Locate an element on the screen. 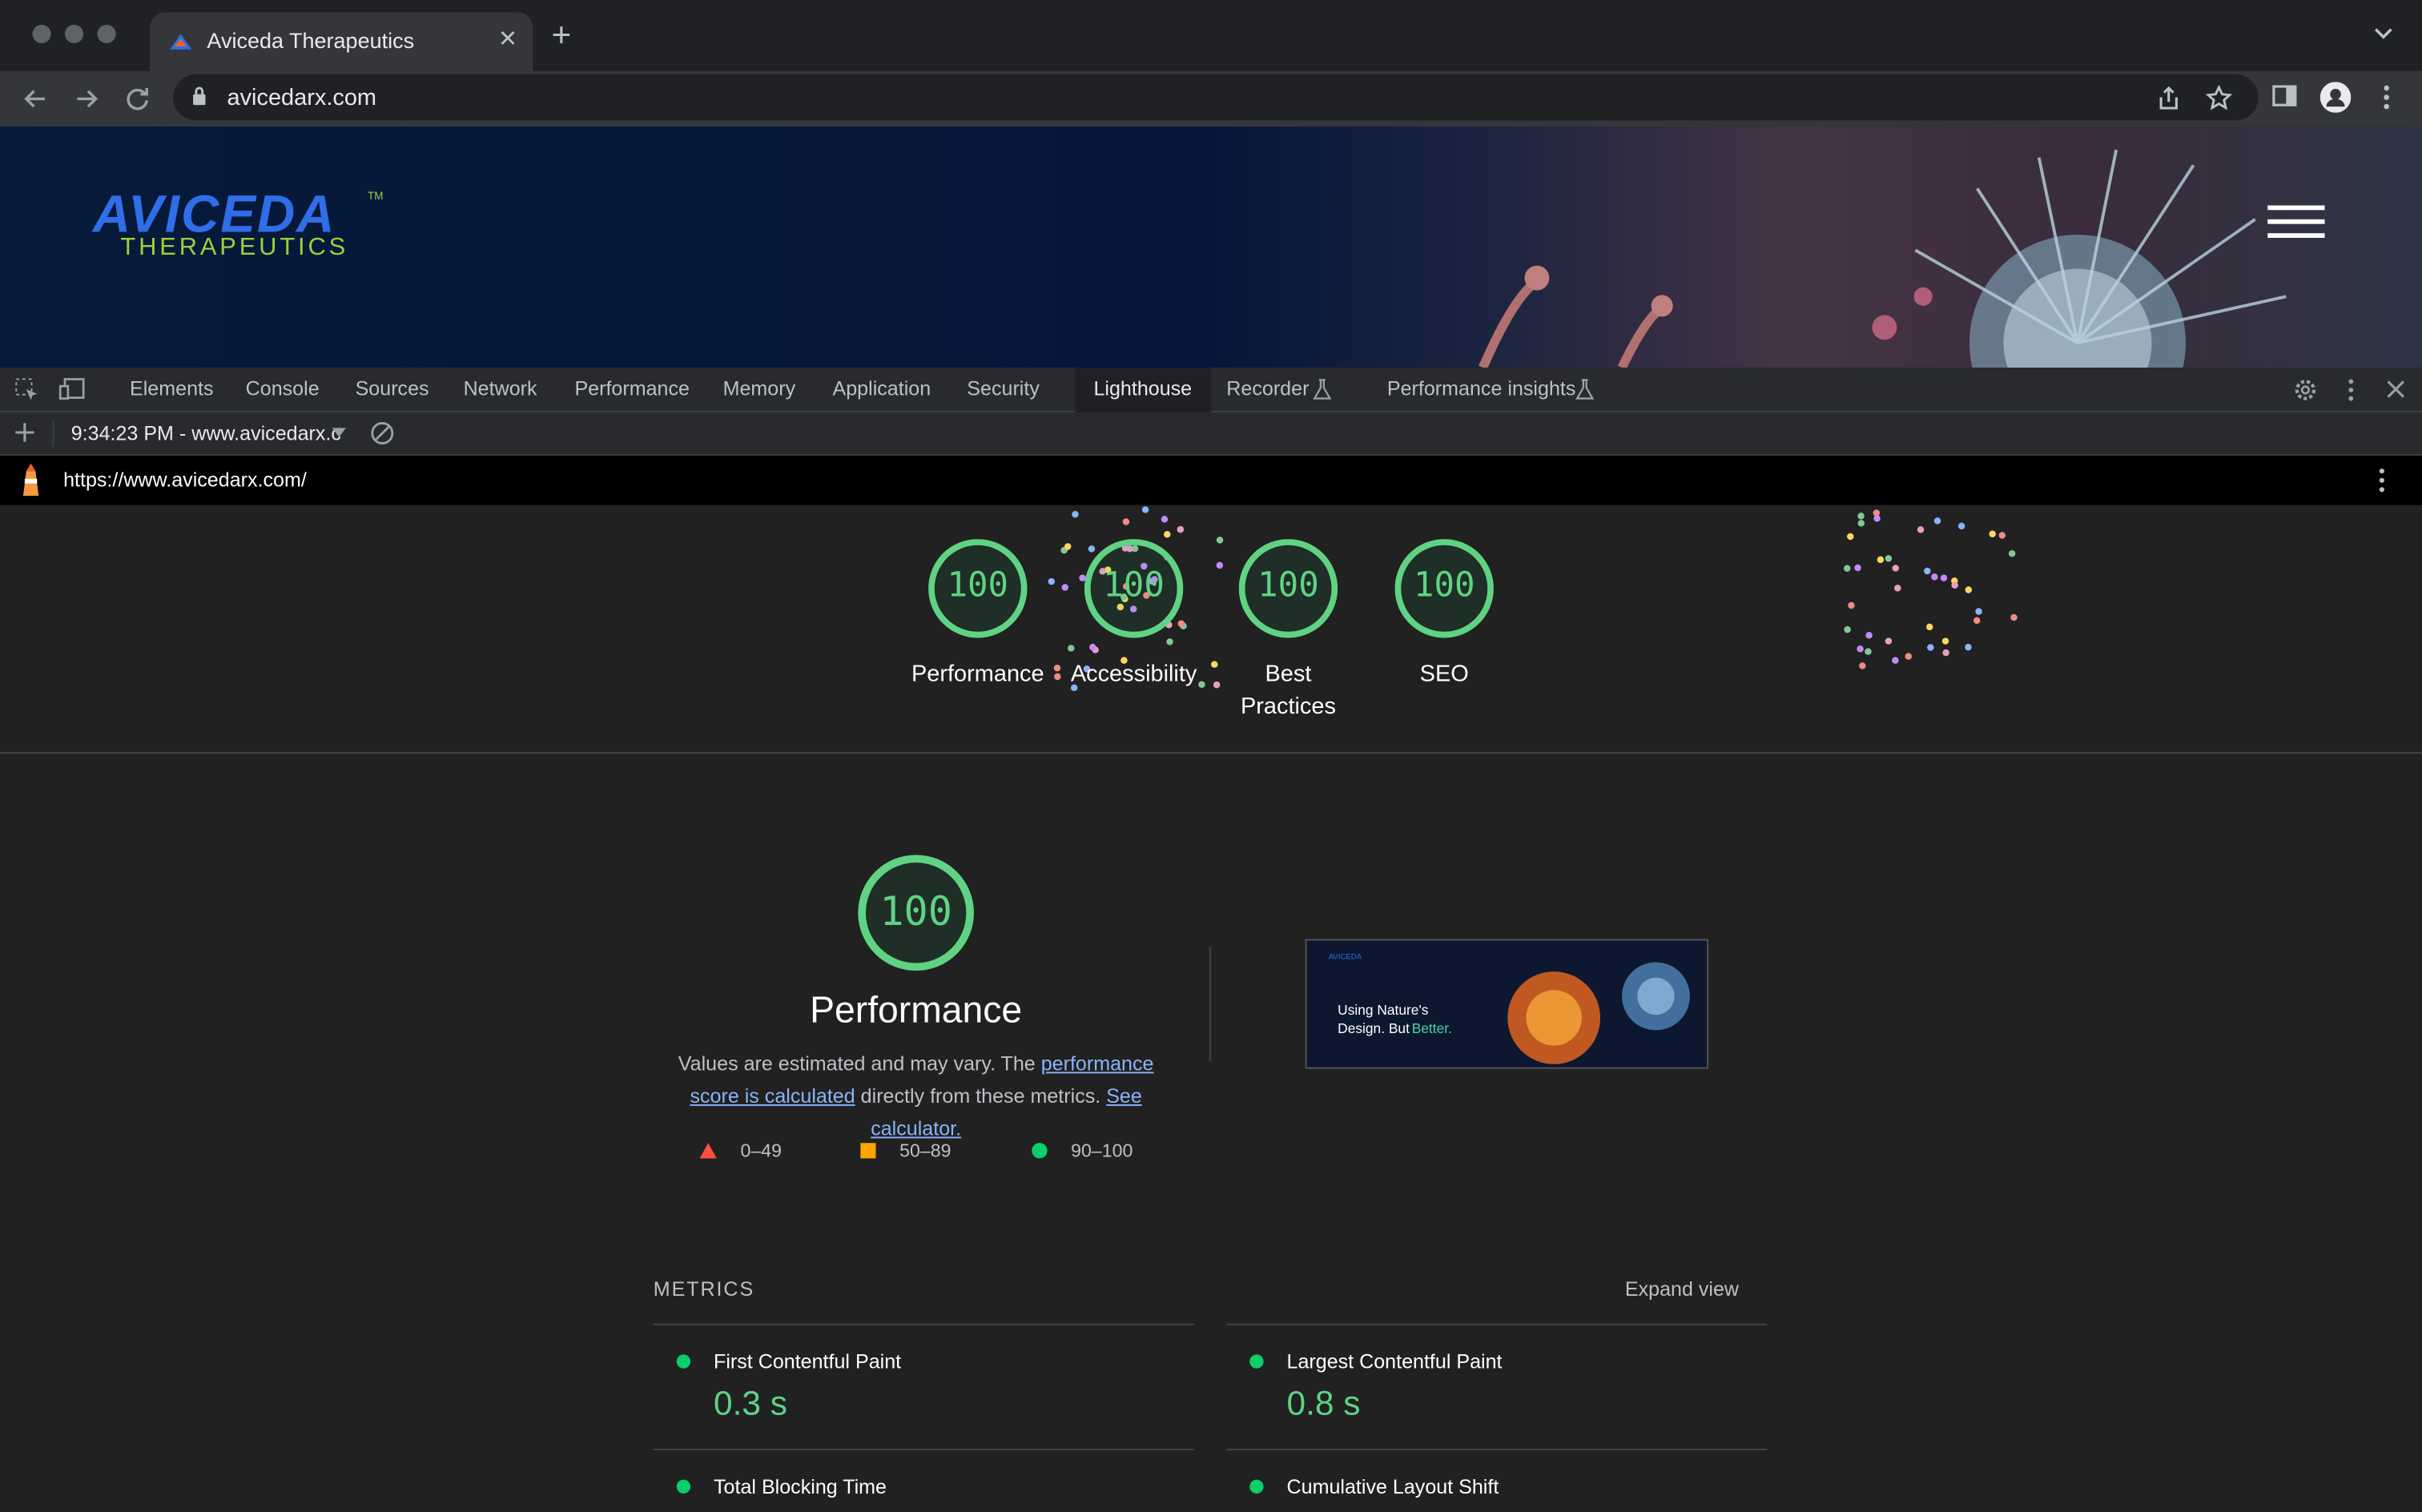 The image size is (2422, 1512). devtools-tab-lighthouse: Lighthouse is located at coordinates (1143, 391).